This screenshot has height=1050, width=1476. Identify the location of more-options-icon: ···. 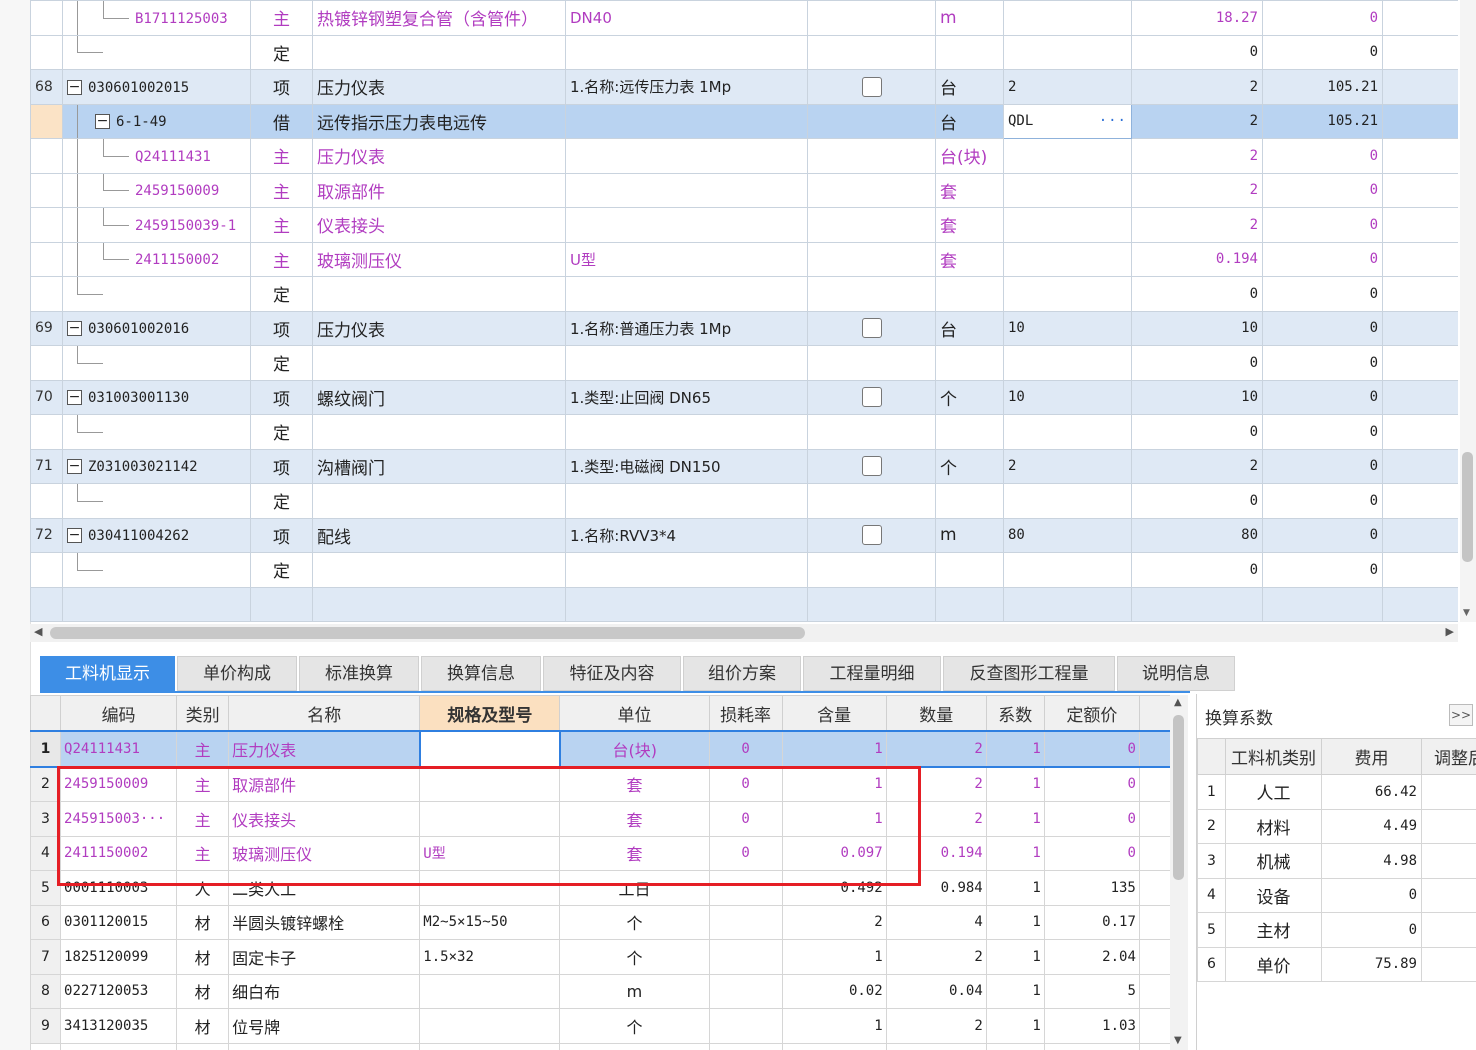
(1113, 121).